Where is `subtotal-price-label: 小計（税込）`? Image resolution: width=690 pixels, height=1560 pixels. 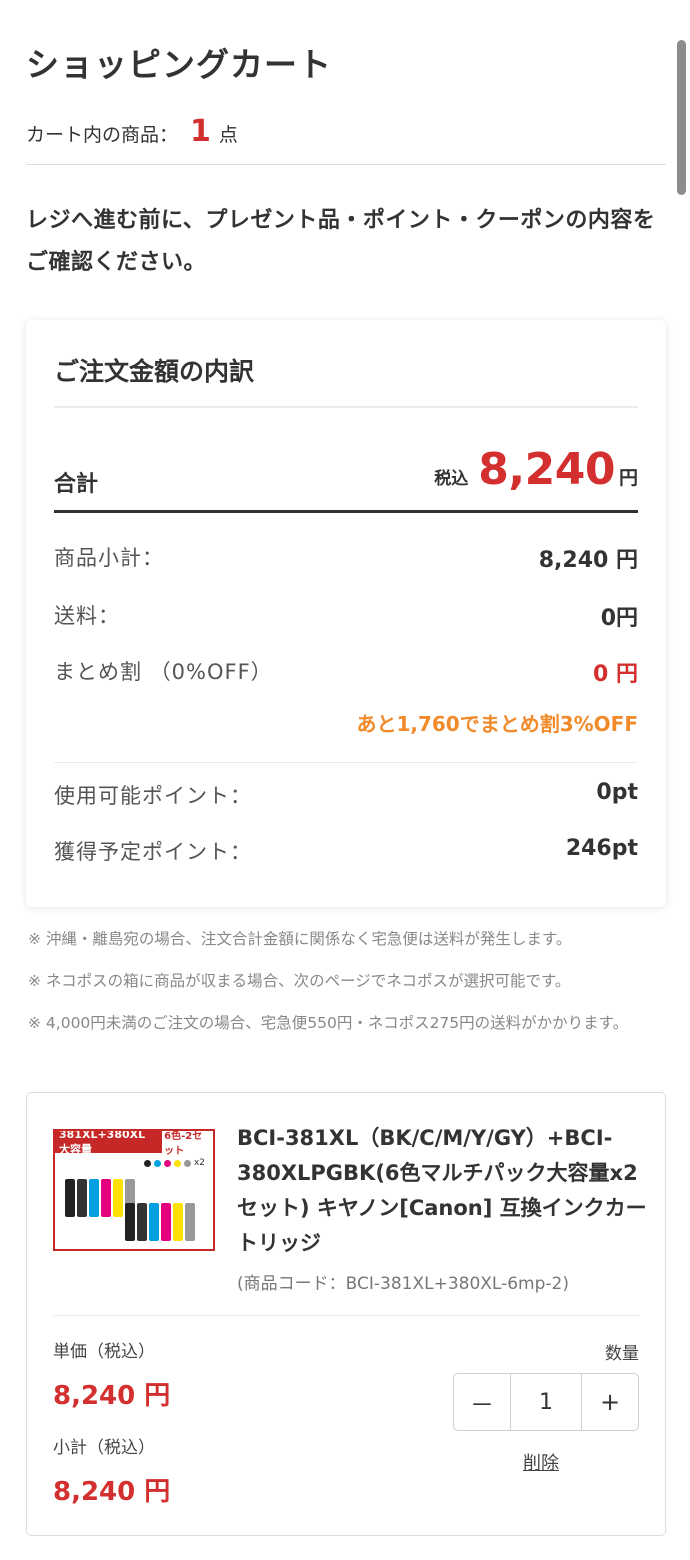 subtotal-price-label: 小計（税込） is located at coordinates (104, 1448).